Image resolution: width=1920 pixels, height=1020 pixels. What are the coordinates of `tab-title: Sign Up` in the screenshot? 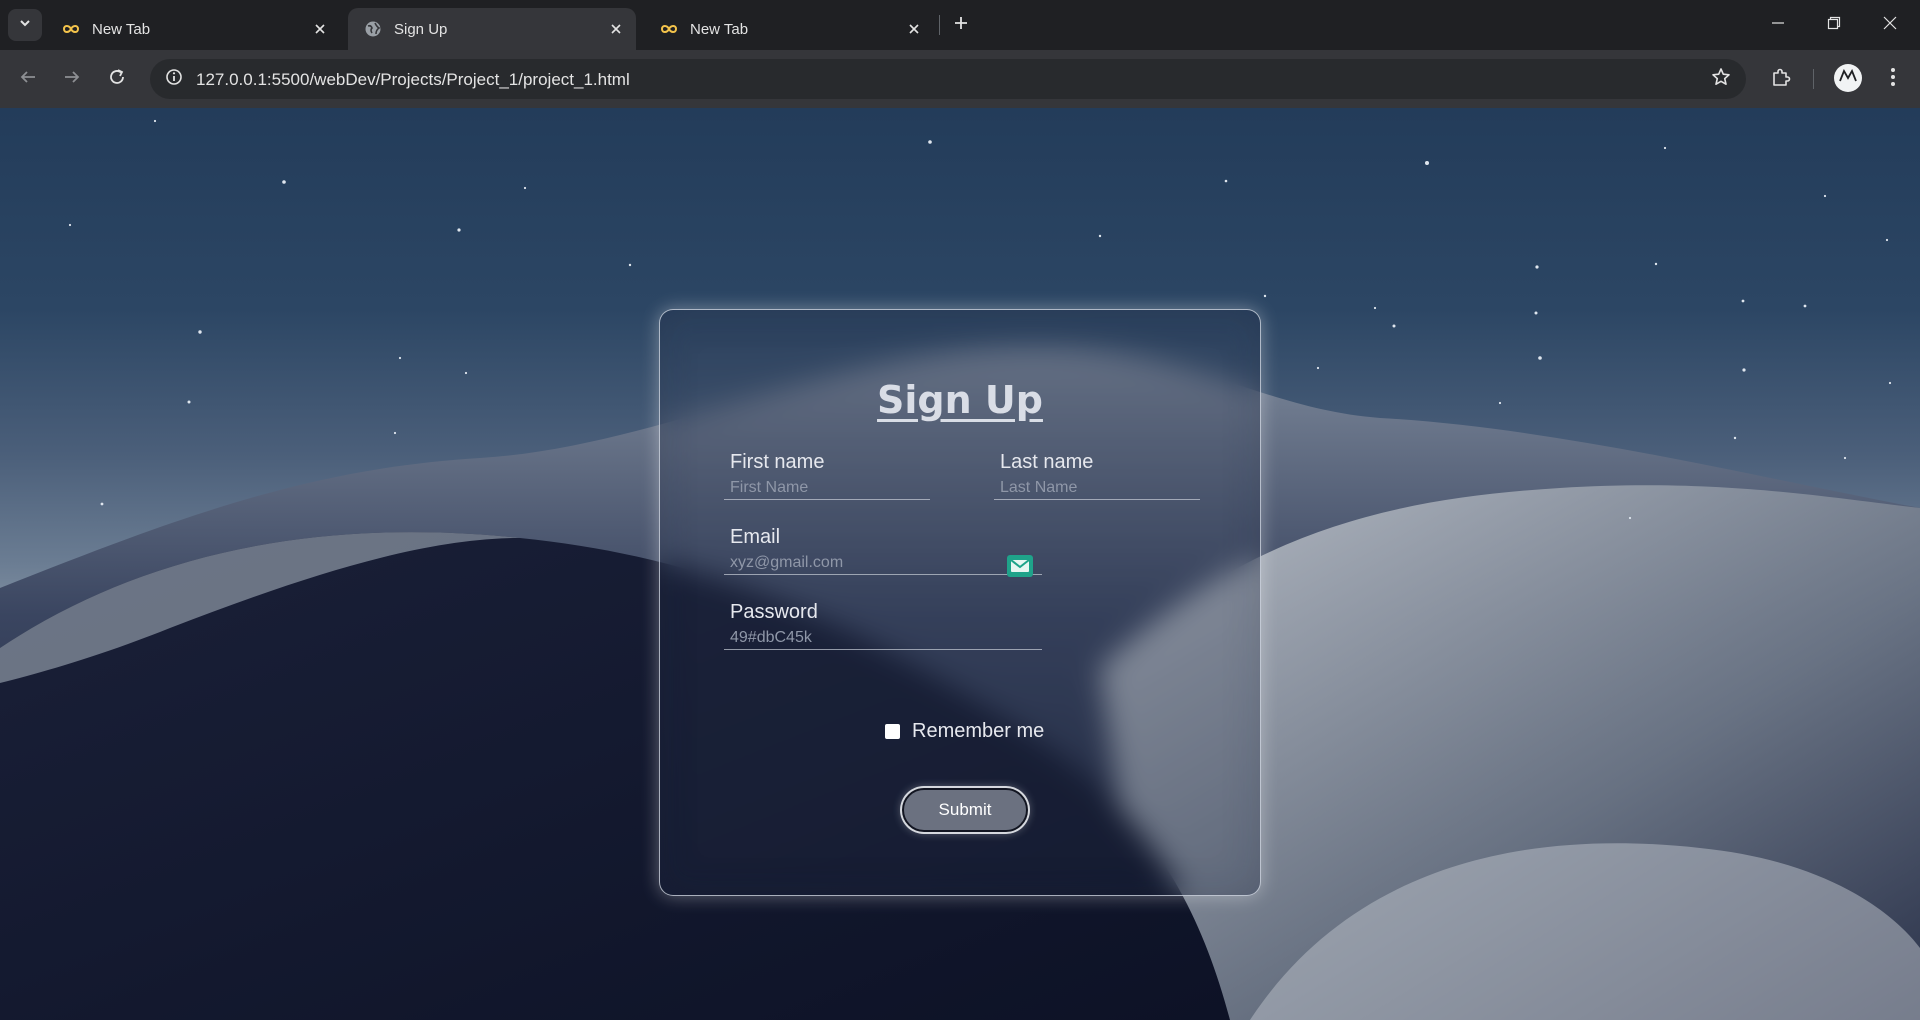 It's located at (421, 29).